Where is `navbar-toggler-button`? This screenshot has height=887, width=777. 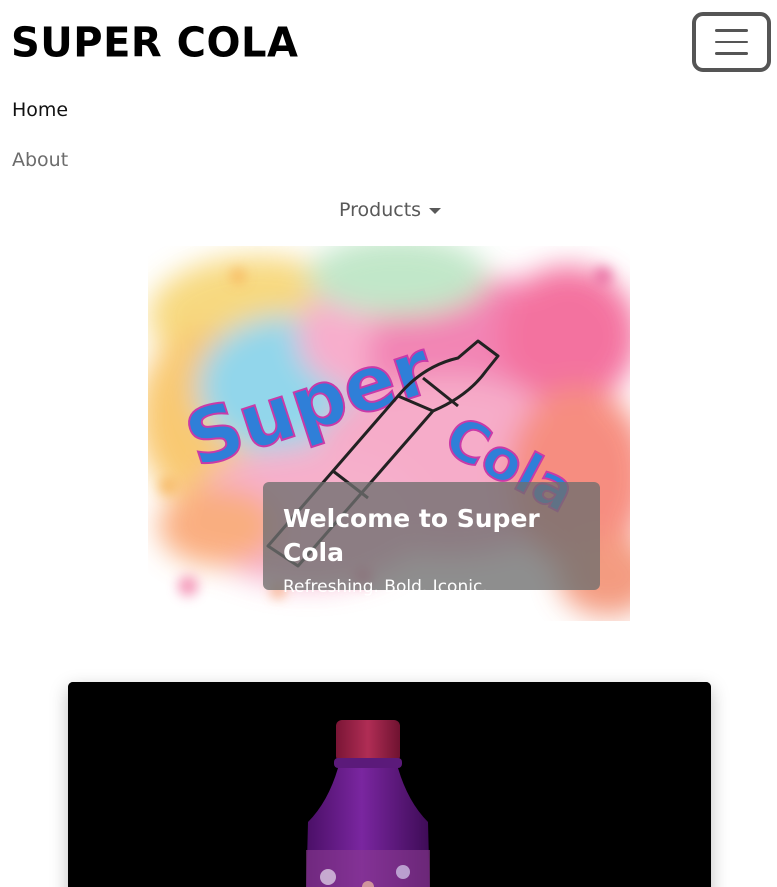
navbar-toggler-button is located at coordinates (731, 42).